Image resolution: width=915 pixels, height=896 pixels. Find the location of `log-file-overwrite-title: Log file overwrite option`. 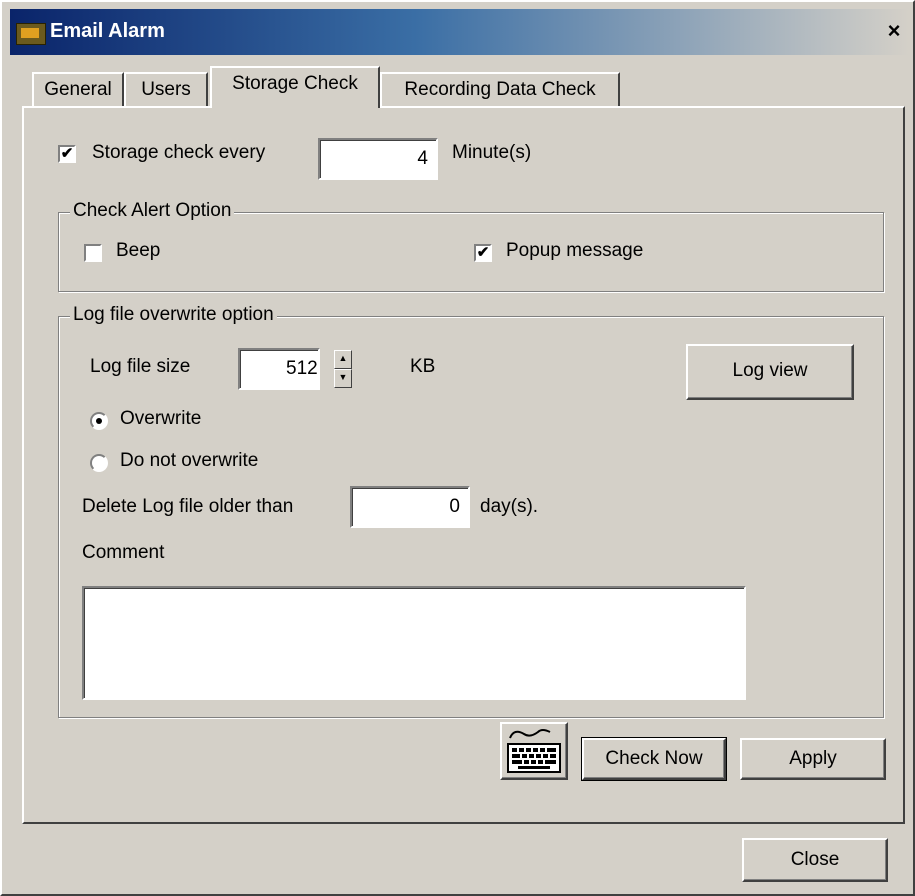

log-file-overwrite-title: Log file overwrite option is located at coordinates (173, 315).